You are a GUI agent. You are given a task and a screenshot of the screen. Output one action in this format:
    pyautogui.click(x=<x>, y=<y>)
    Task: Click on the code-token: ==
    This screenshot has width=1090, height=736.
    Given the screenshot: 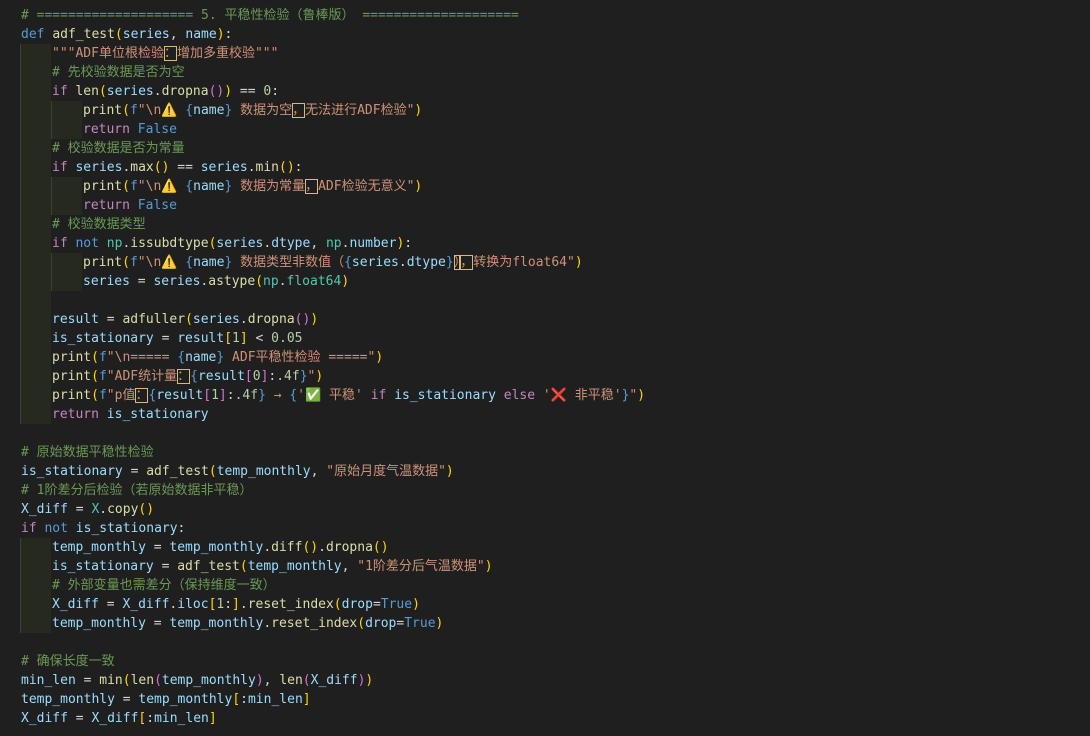 What is the action you would take?
    pyautogui.click(x=248, y=91)
    